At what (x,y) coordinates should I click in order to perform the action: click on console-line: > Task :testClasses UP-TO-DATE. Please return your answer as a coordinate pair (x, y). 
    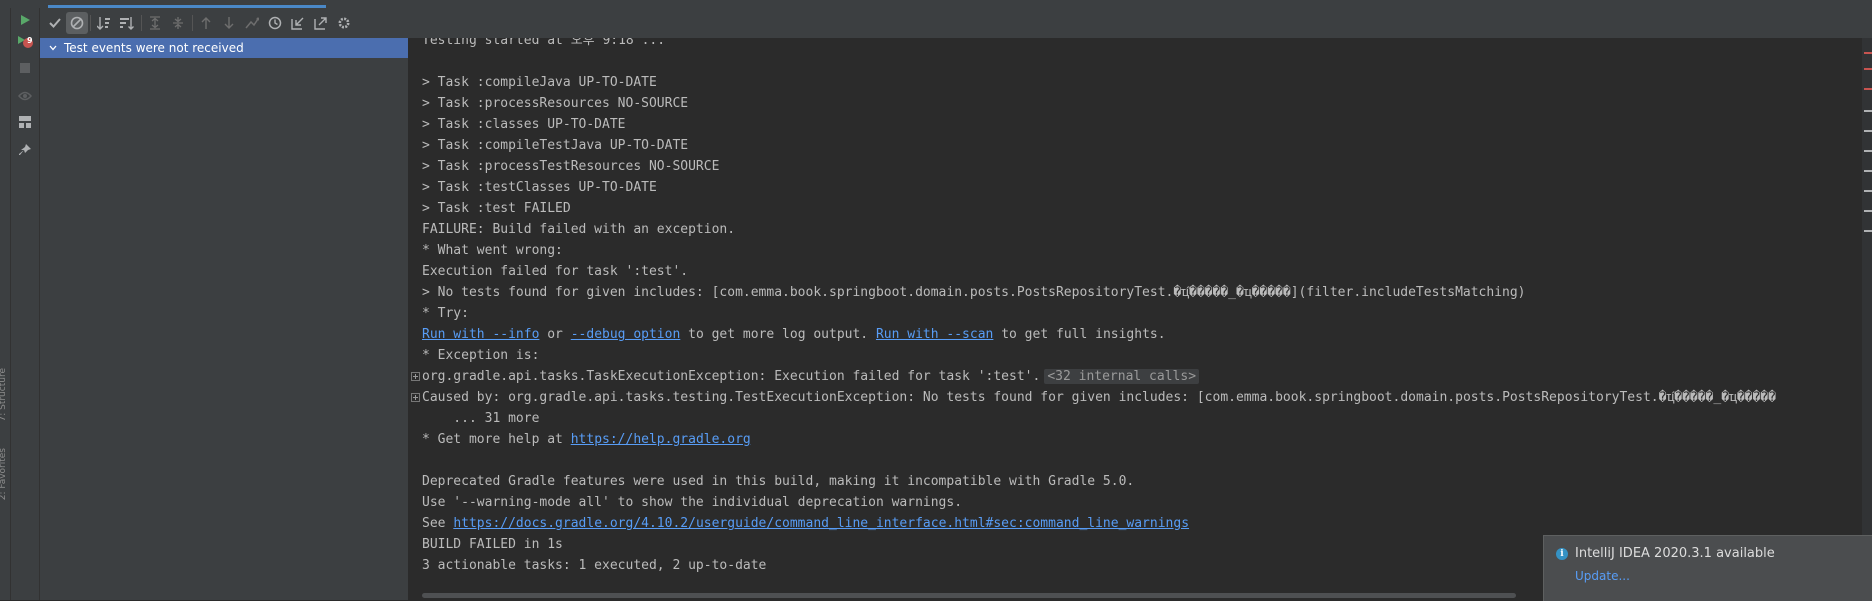
    Looking at the image, I should click on (539, 187).